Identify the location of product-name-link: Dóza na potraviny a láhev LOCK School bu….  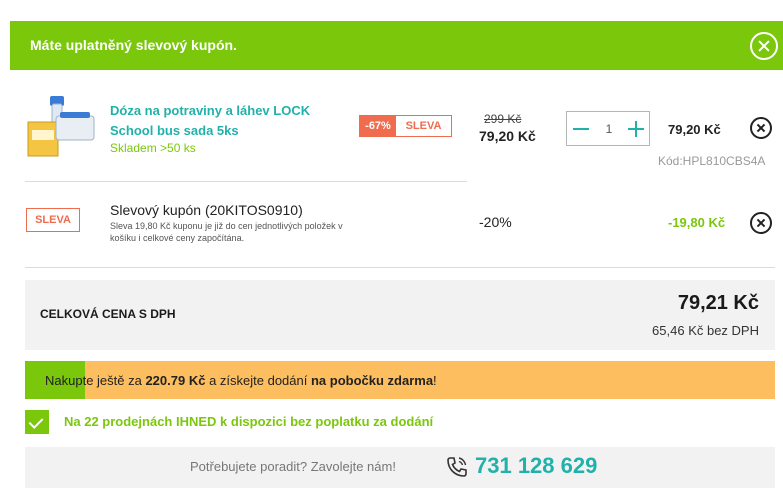
(225, 121).